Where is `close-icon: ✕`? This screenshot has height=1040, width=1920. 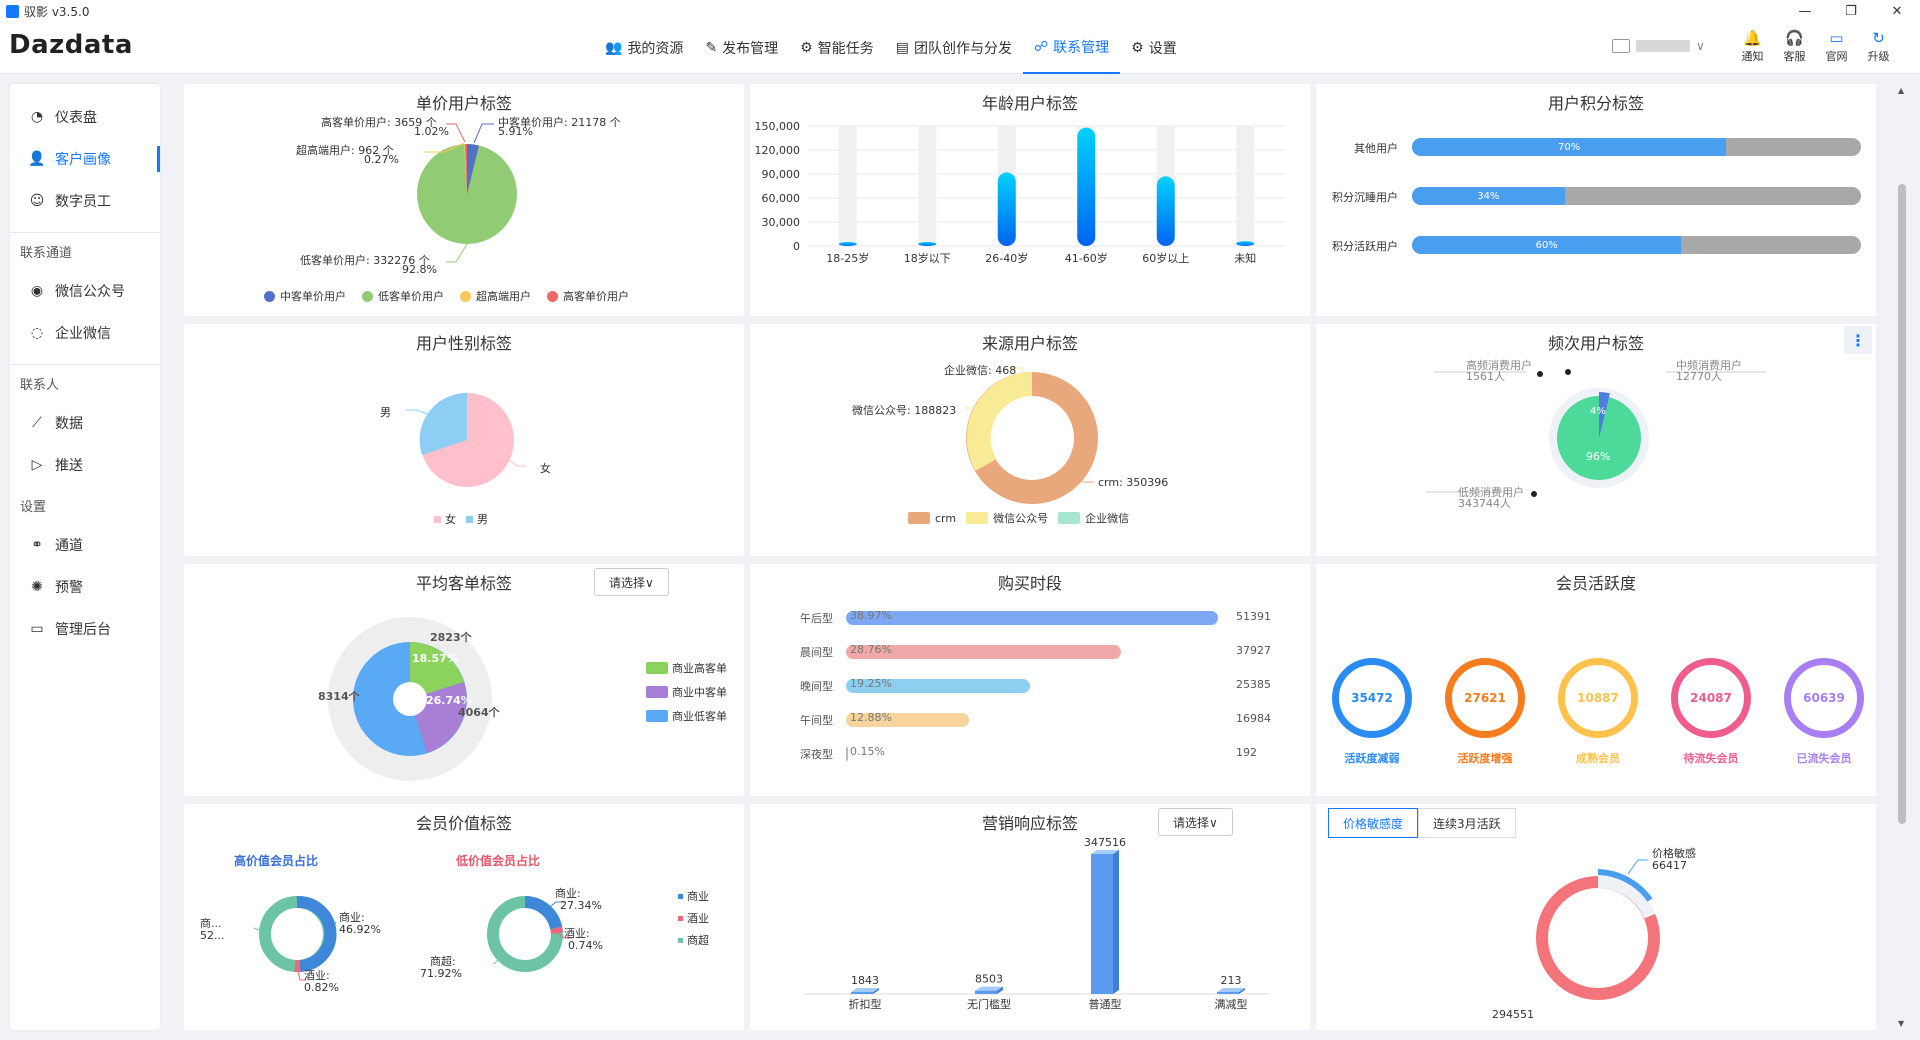
close-icon: ✕ is located at coordinates (1897, 11).